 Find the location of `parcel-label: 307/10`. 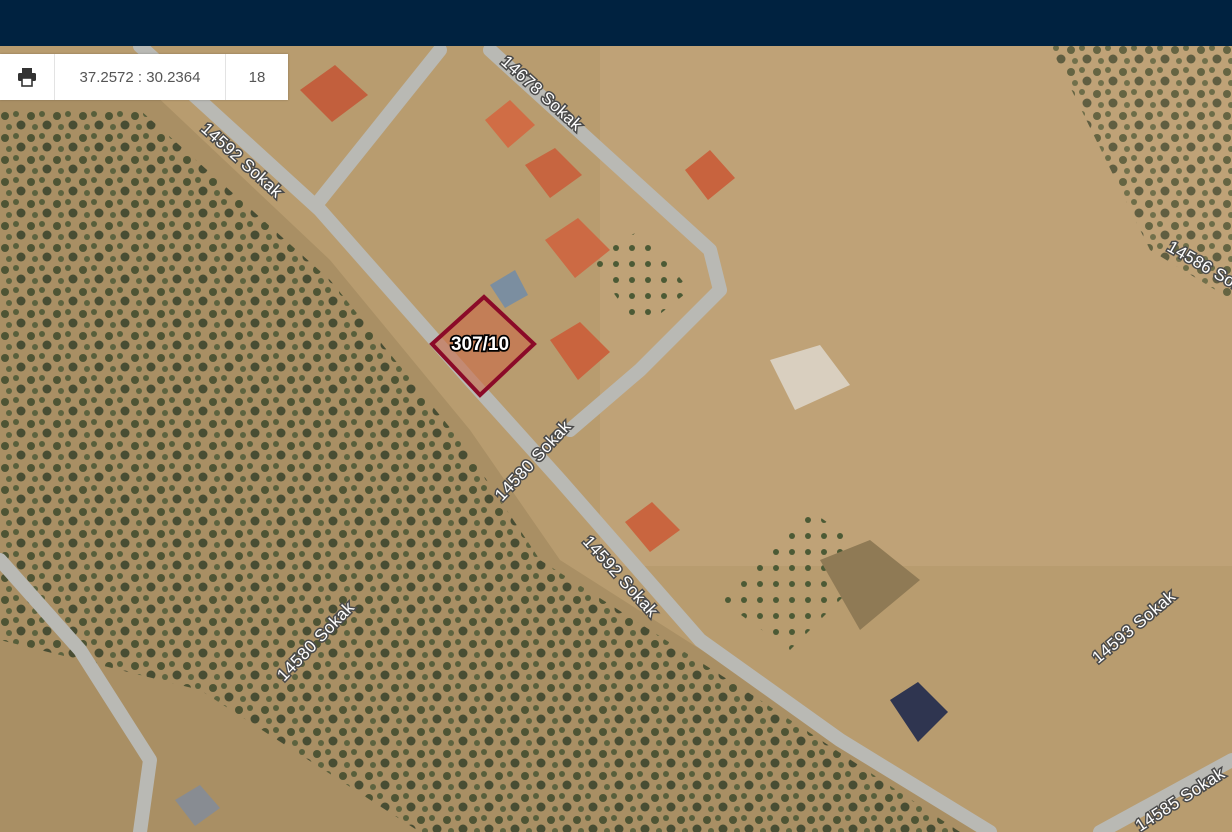

parcel-label: 307/10 is located at coordinates (480, 344).